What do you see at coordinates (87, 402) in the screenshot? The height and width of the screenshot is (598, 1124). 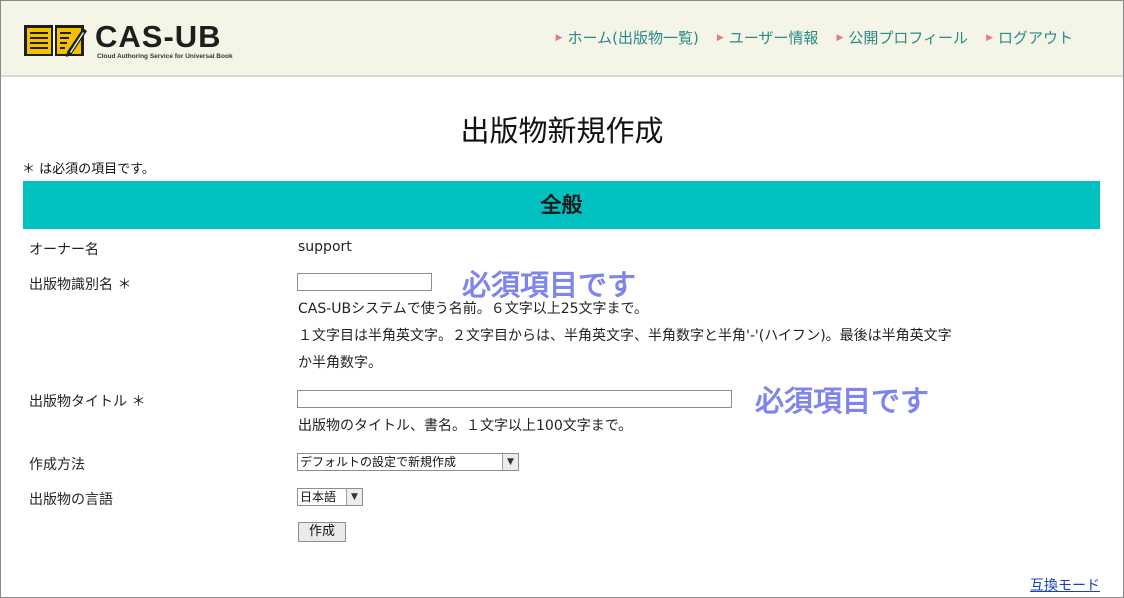 I see `title-label: 出版物タイトル ＊` at bounding box center [87, 402].